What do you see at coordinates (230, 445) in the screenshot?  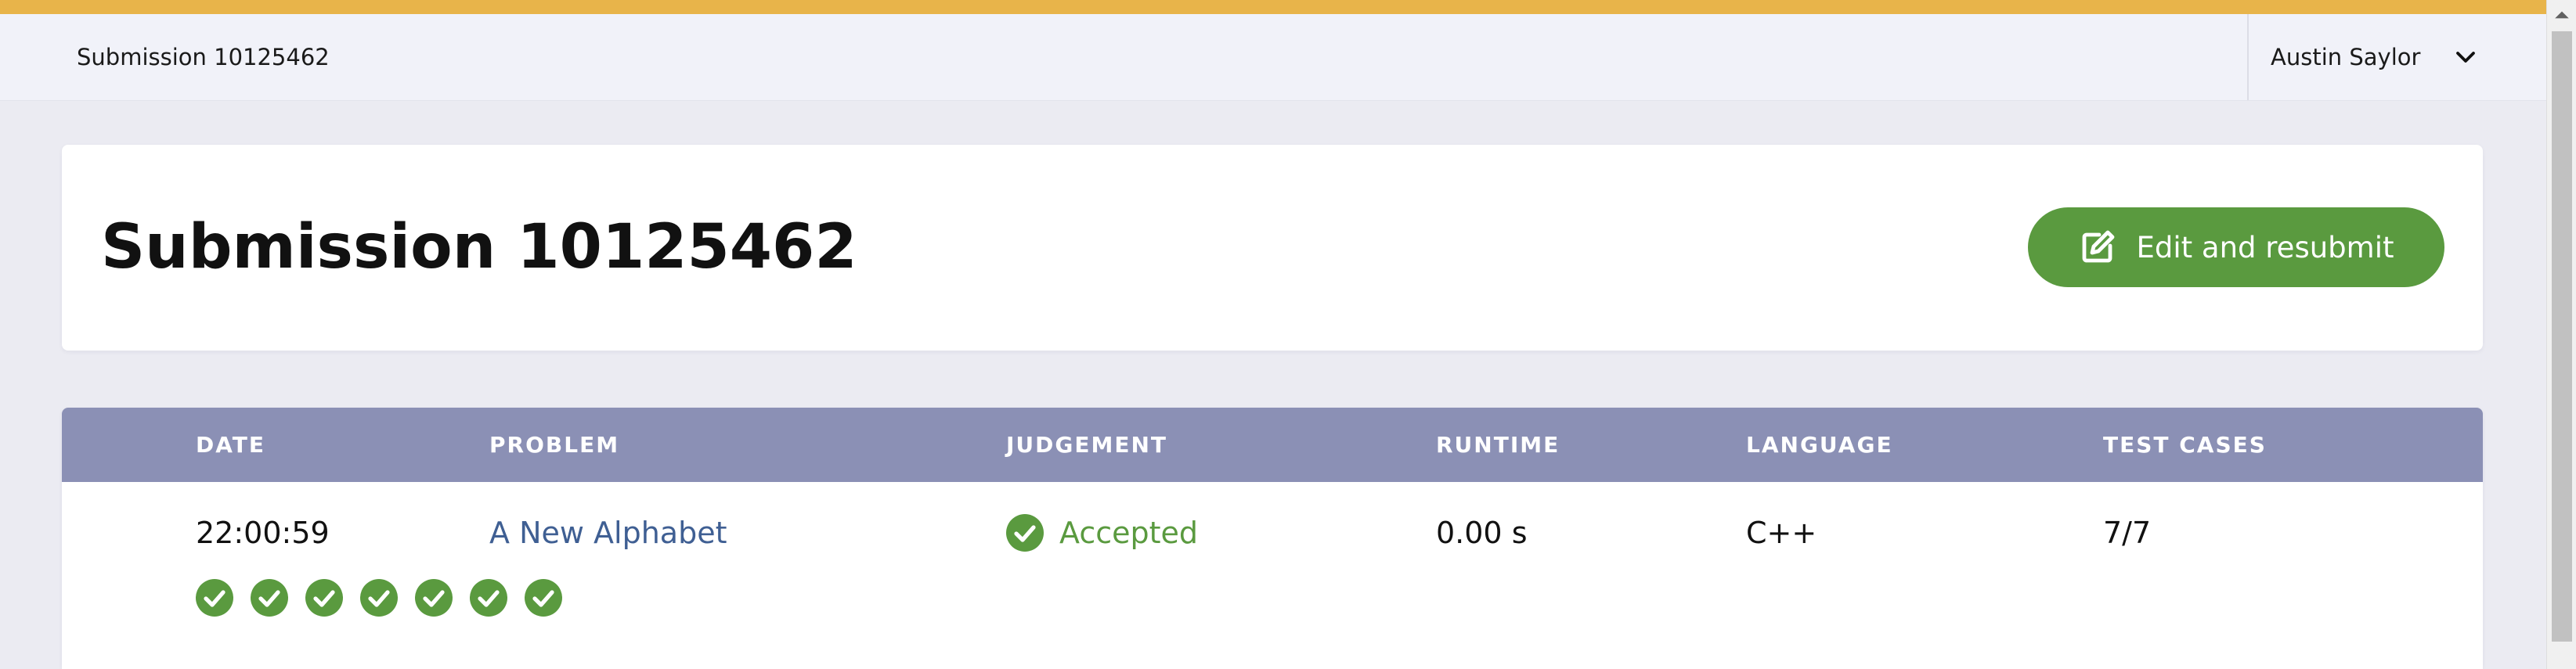 I see `column-header-date: DATE` at bounding box center [230, 445].